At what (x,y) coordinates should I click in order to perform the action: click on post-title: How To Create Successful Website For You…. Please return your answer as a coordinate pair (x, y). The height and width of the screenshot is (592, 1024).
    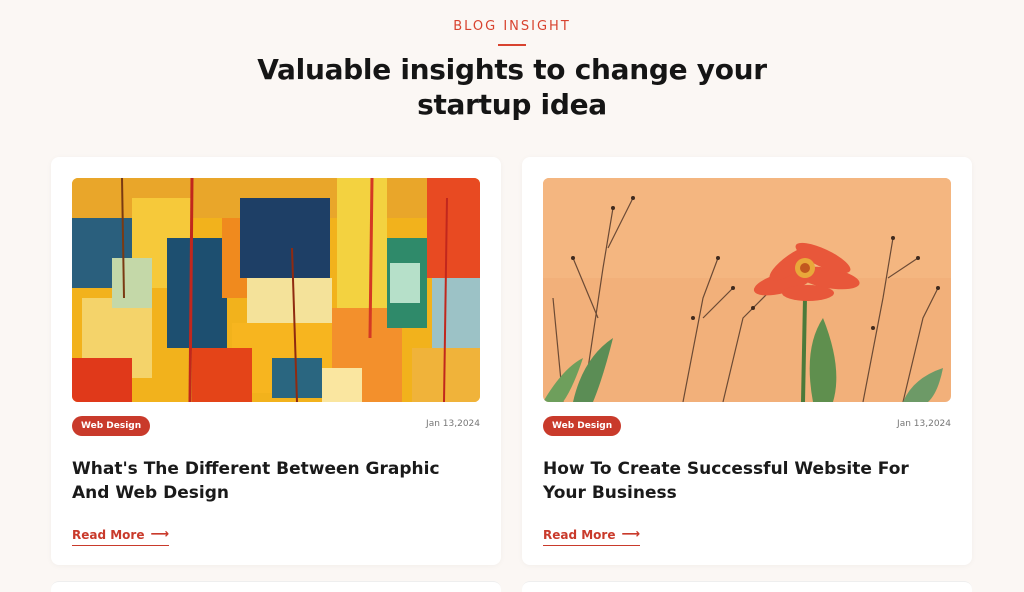
    Looking at the image, I should click on (743, 481).